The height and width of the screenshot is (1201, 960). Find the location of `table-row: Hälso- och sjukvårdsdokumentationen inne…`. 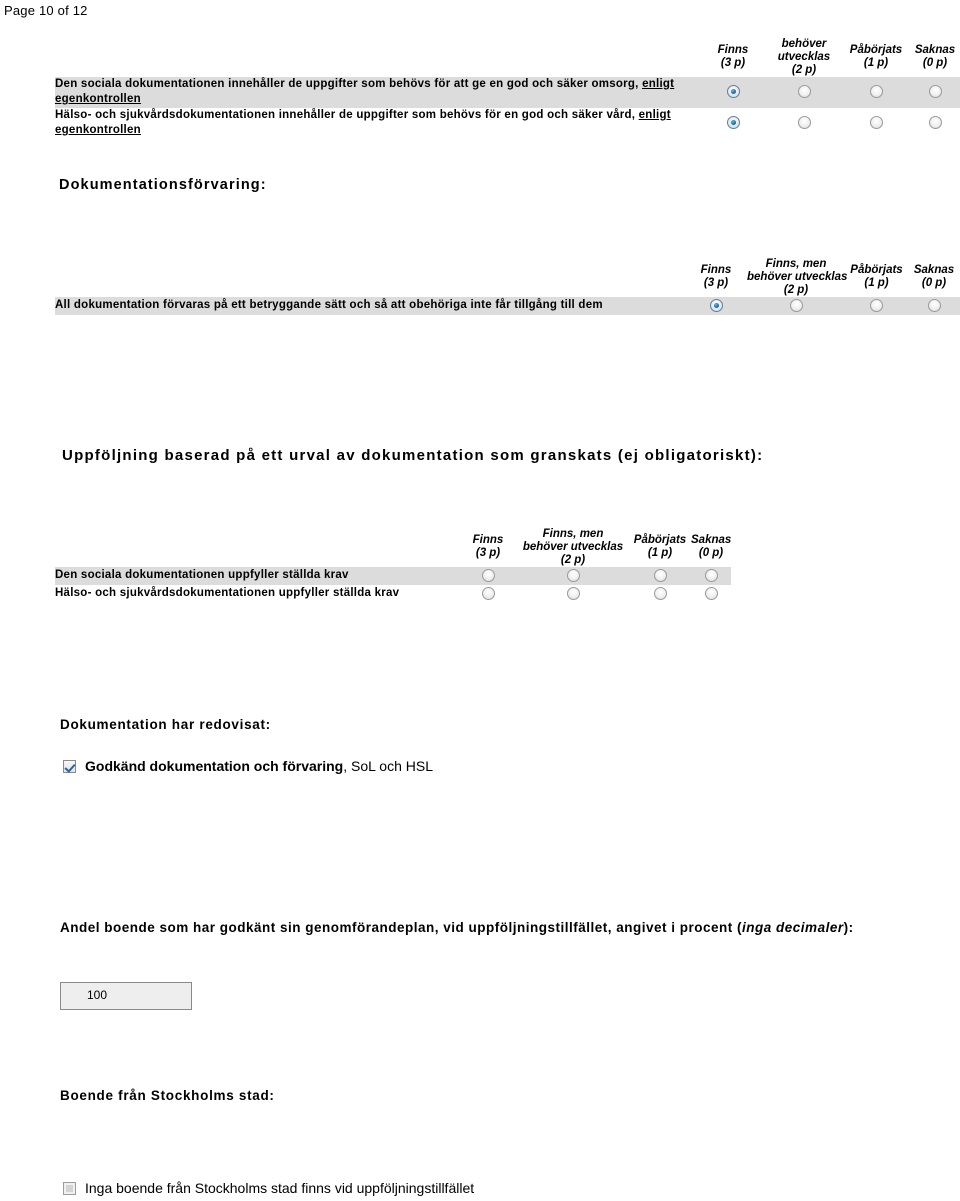

table-row: Hälso- och sjukvårdsdokumentationen inne… is located at coordinates (507, 123).